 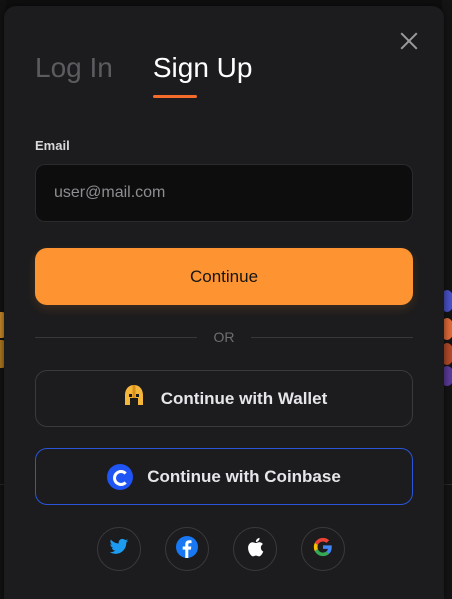 What do you see at coordinates (224, 276) in the screenshot?
I see `continue-button: Continue` at bounding box center [224, 276].